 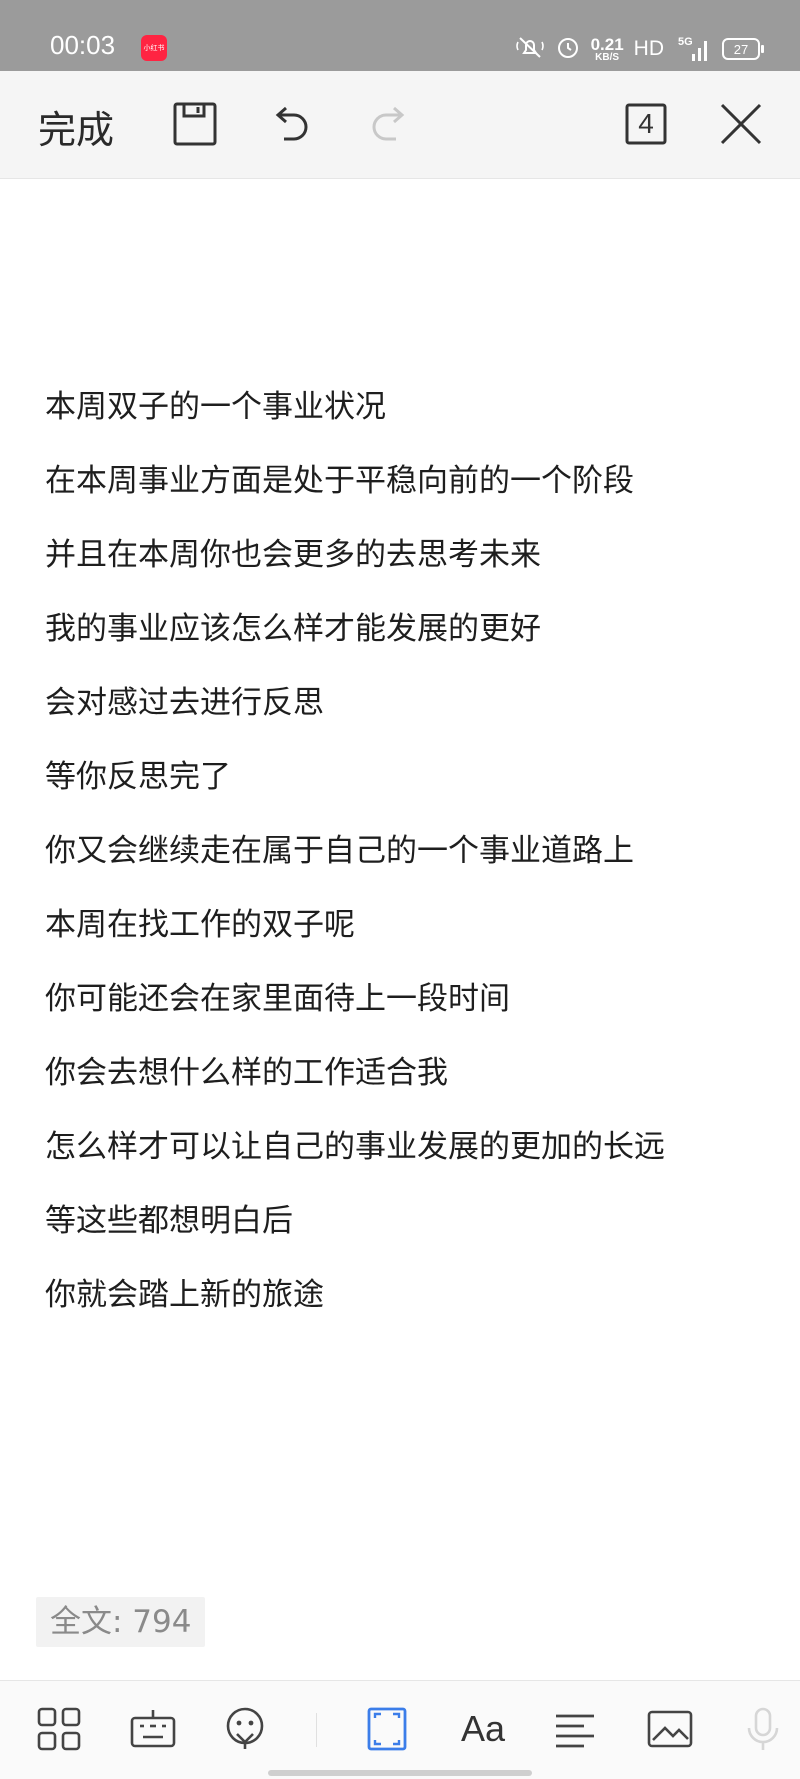 I want to click on document-line: 我的事业应该怎么样才能发展的更好, so click(x=293, y=629).